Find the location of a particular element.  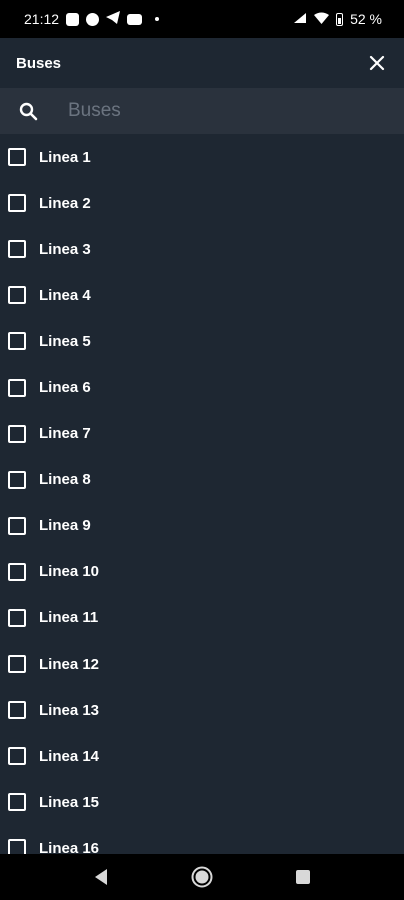

status-bar-right: 52 % is located at coordinates (337, 19).